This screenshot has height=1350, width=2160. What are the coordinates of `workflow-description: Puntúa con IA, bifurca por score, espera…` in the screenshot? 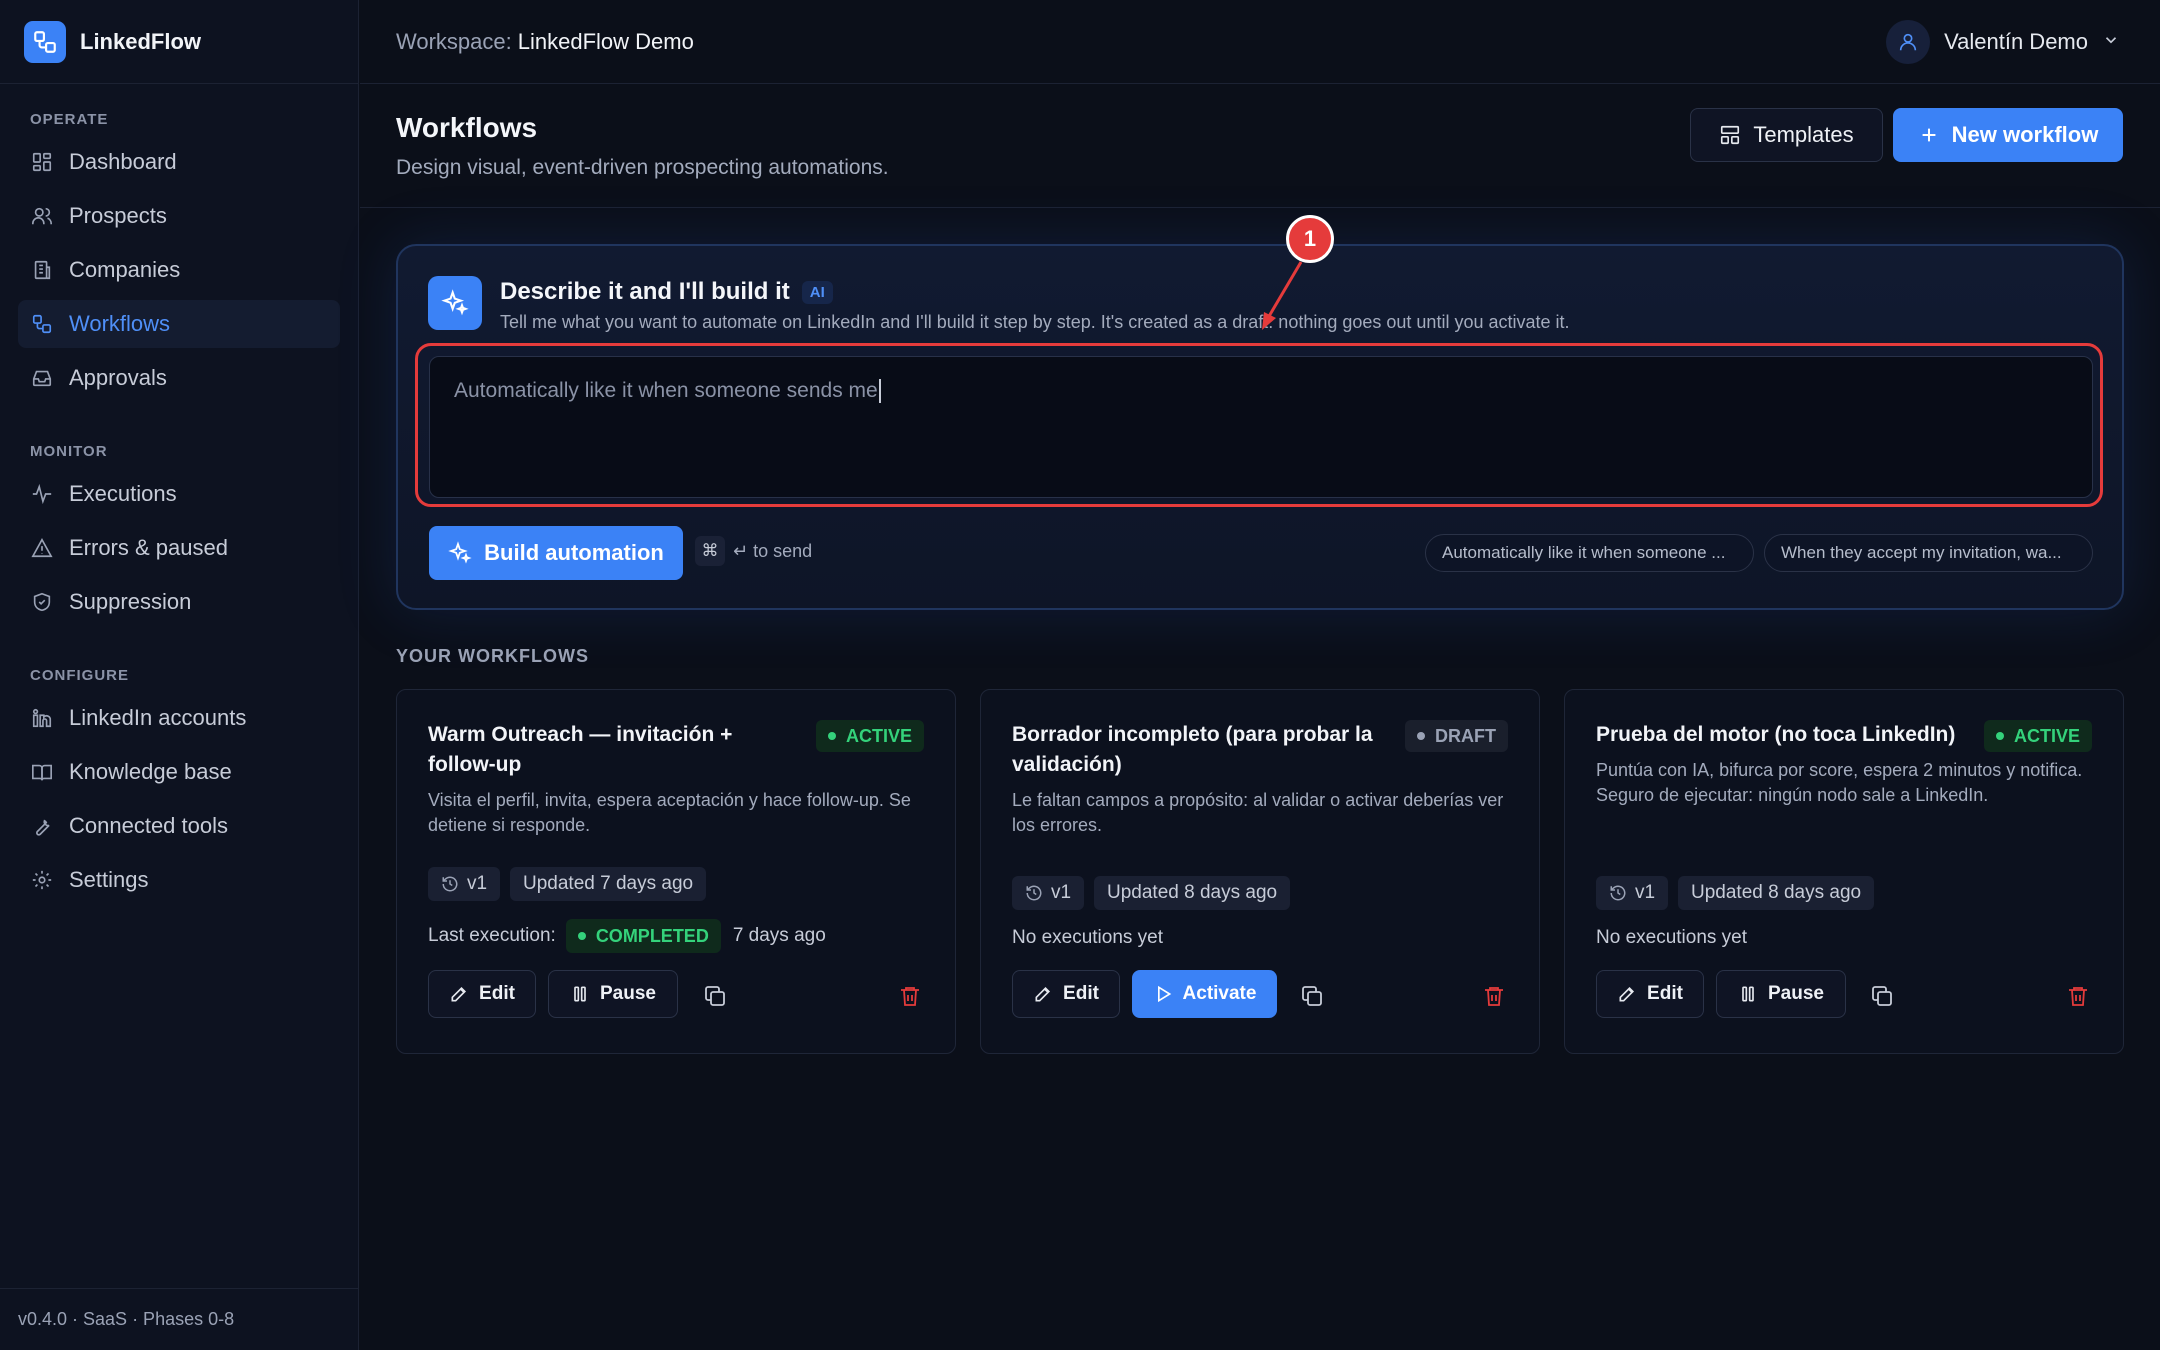 It's located at (1839, 782).